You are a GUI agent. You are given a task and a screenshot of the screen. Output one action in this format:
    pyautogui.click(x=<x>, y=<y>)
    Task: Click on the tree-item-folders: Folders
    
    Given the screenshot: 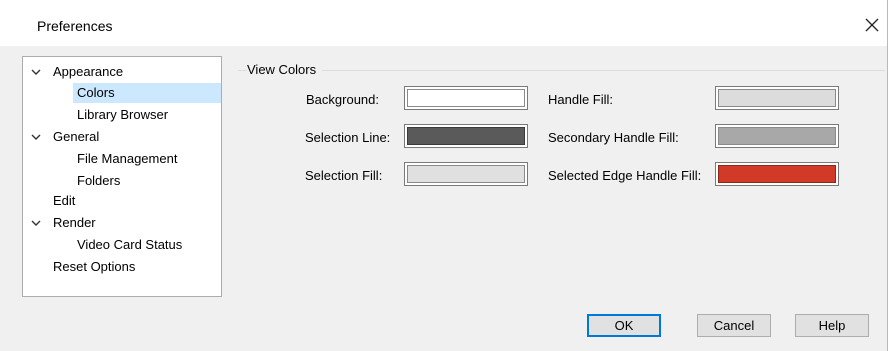 What is the action you would take?
    pyautogui.click(x=98, y=181)
    